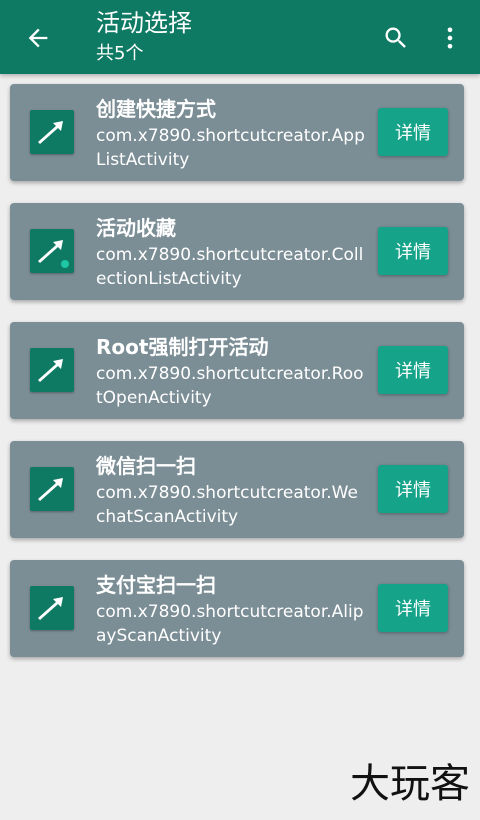 The height and width of the screenshot is (820, 480). I want to click on app-bar: 活动选择 共5个, so click(240, 37).